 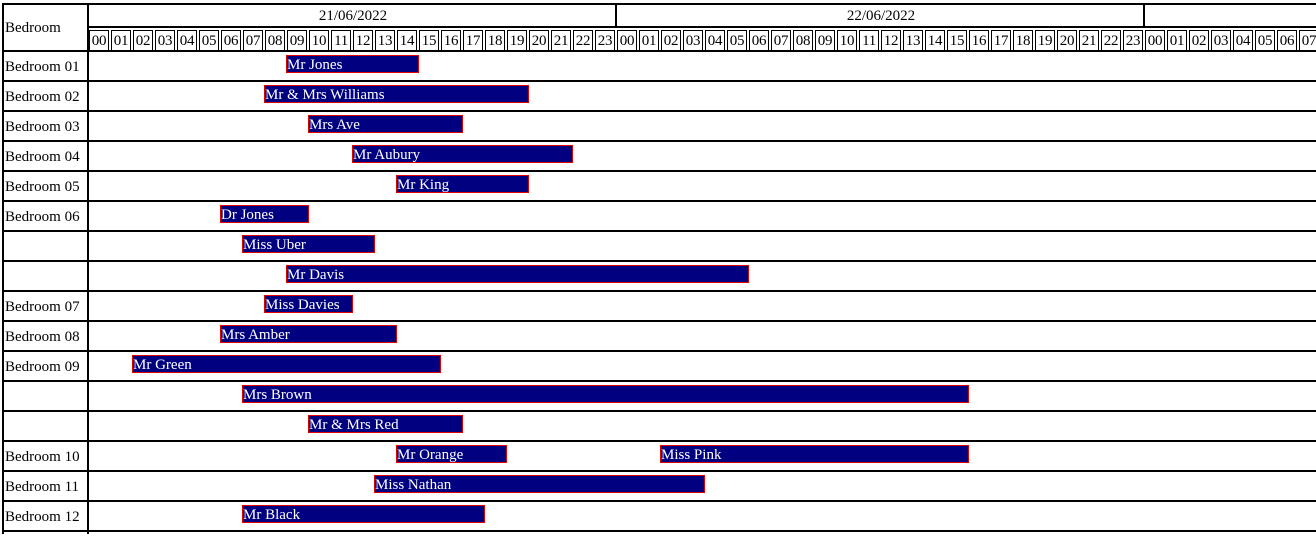 What do you see at coordinates (297, 41) in the screenshot?
I see `hour-header: 09` at bounding box center [297, 41].